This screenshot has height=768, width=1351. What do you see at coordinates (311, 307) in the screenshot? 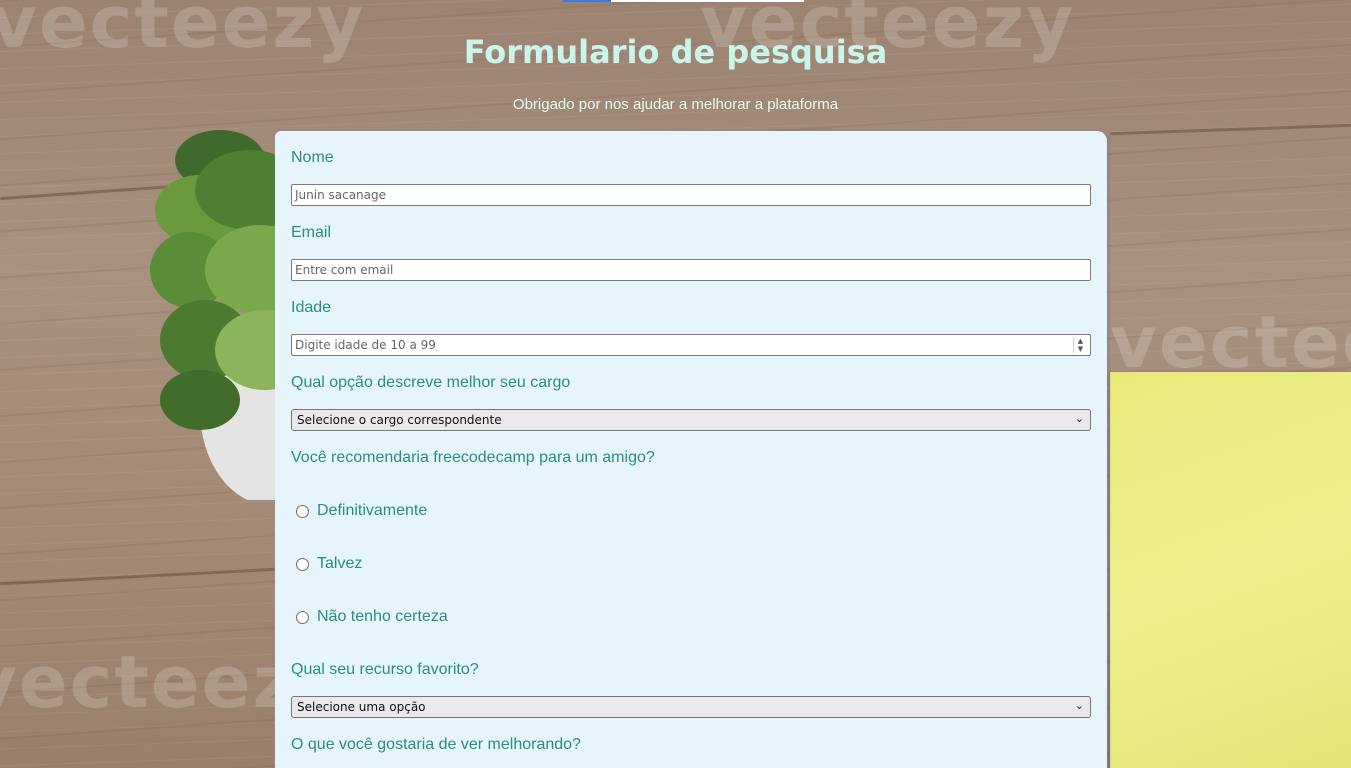
I see `age-label: Idade` at bounding box center [311, 307].